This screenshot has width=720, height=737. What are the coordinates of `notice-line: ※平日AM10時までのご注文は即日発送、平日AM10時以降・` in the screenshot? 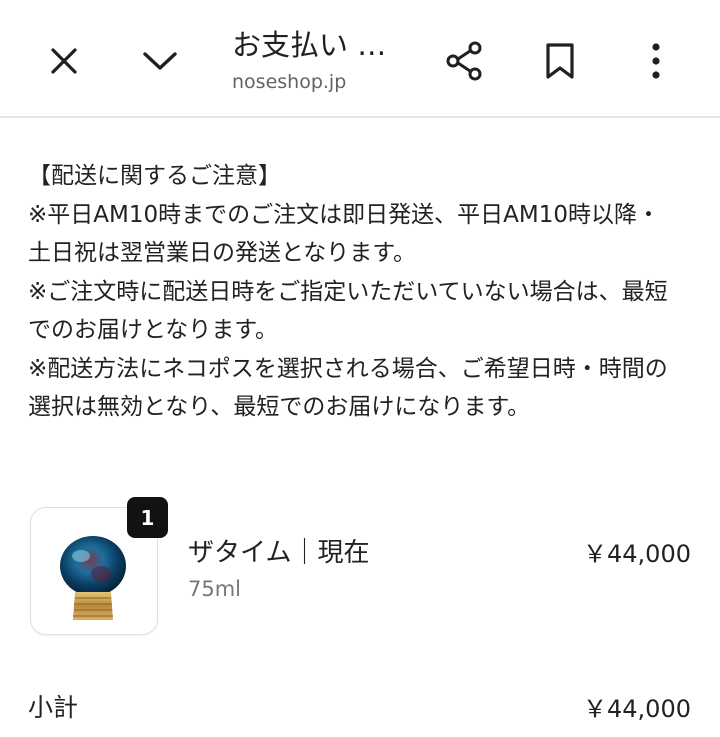 It's located at (344, 214).